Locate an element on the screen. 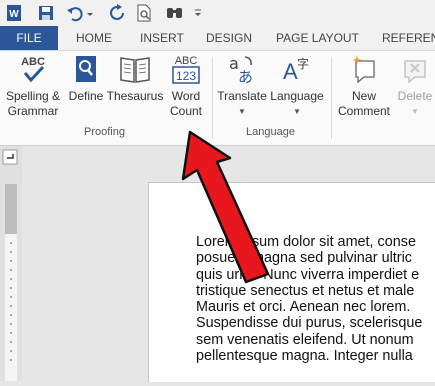 The width and height of the screenshot is (435, 386). save-icon is located at coordinates (46, 13).